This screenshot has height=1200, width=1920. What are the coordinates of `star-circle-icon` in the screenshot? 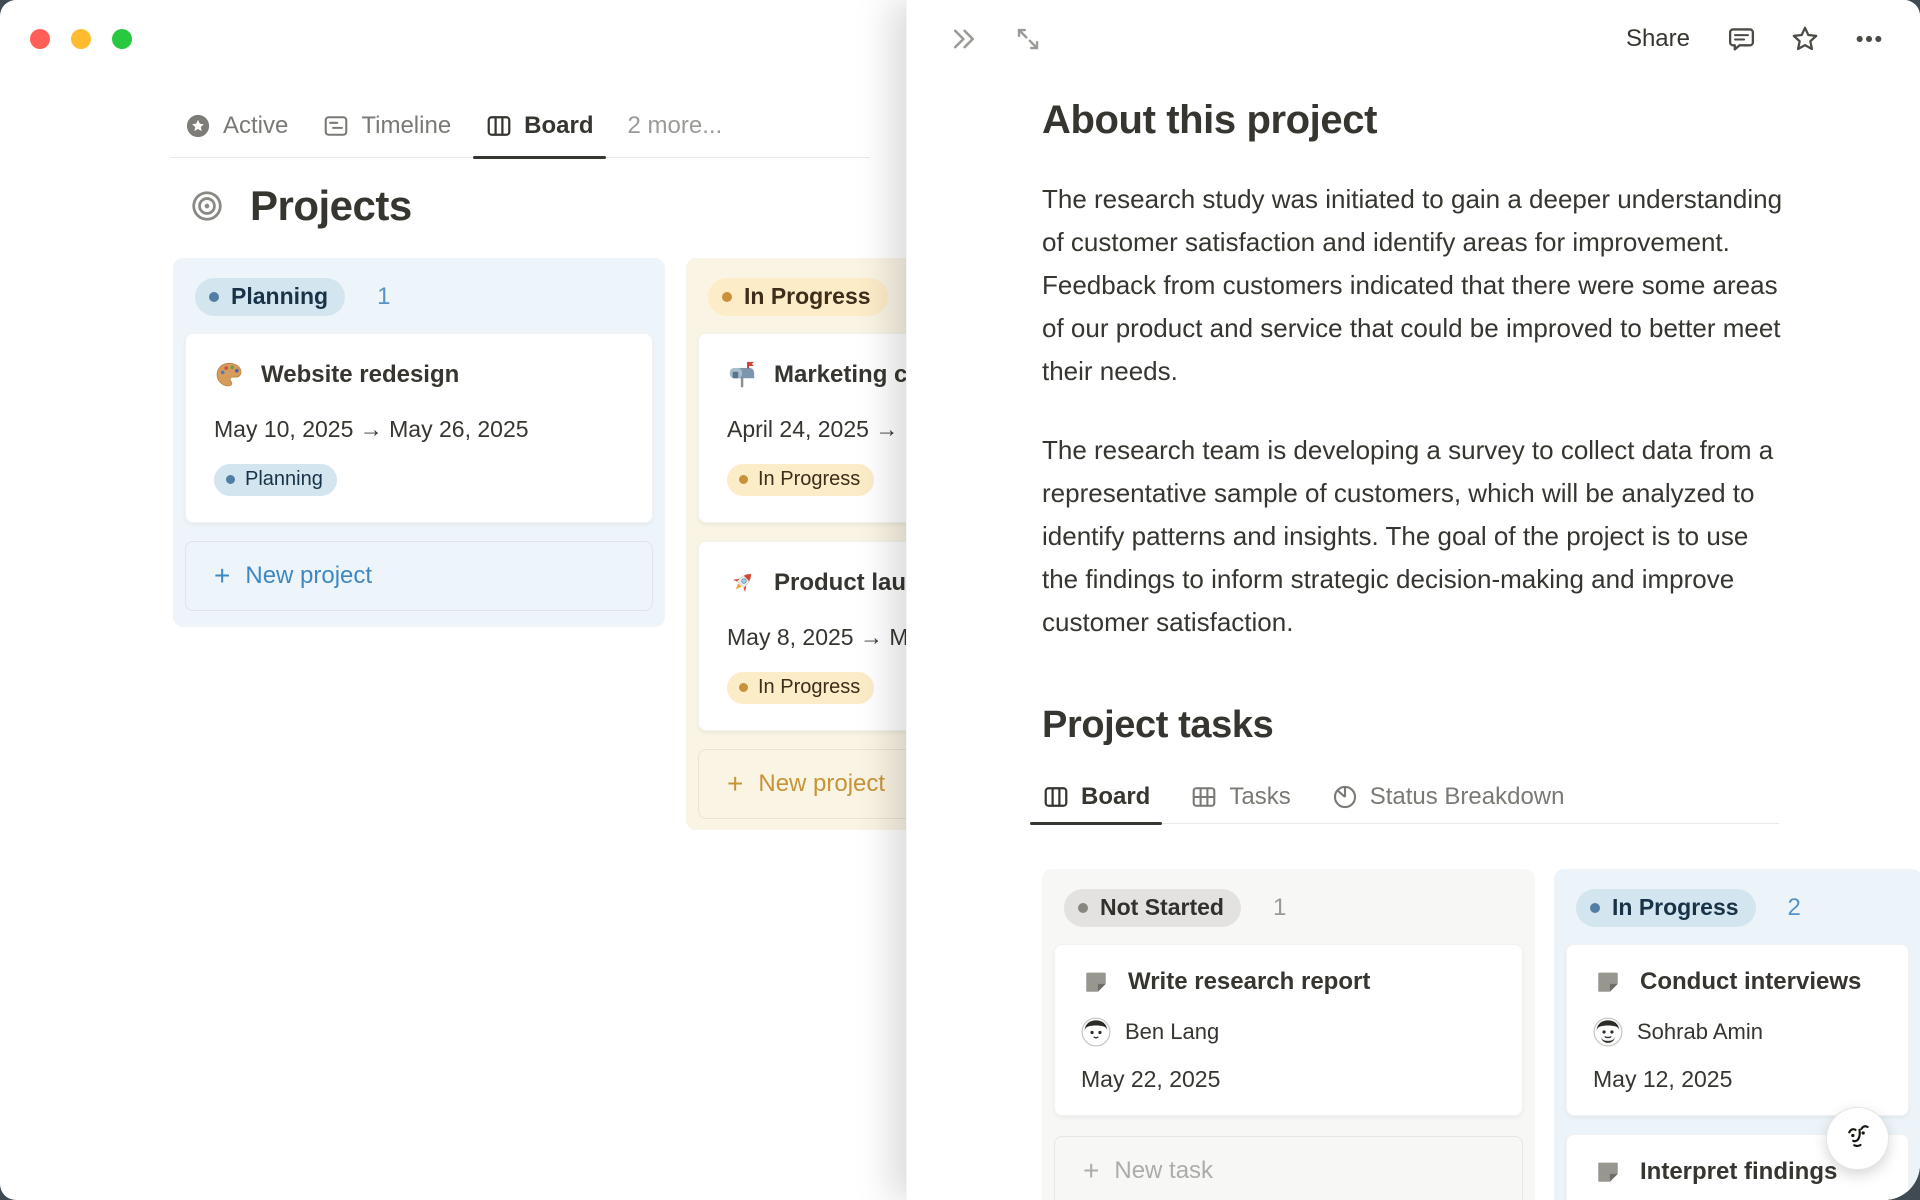 It's located at (198, 126).